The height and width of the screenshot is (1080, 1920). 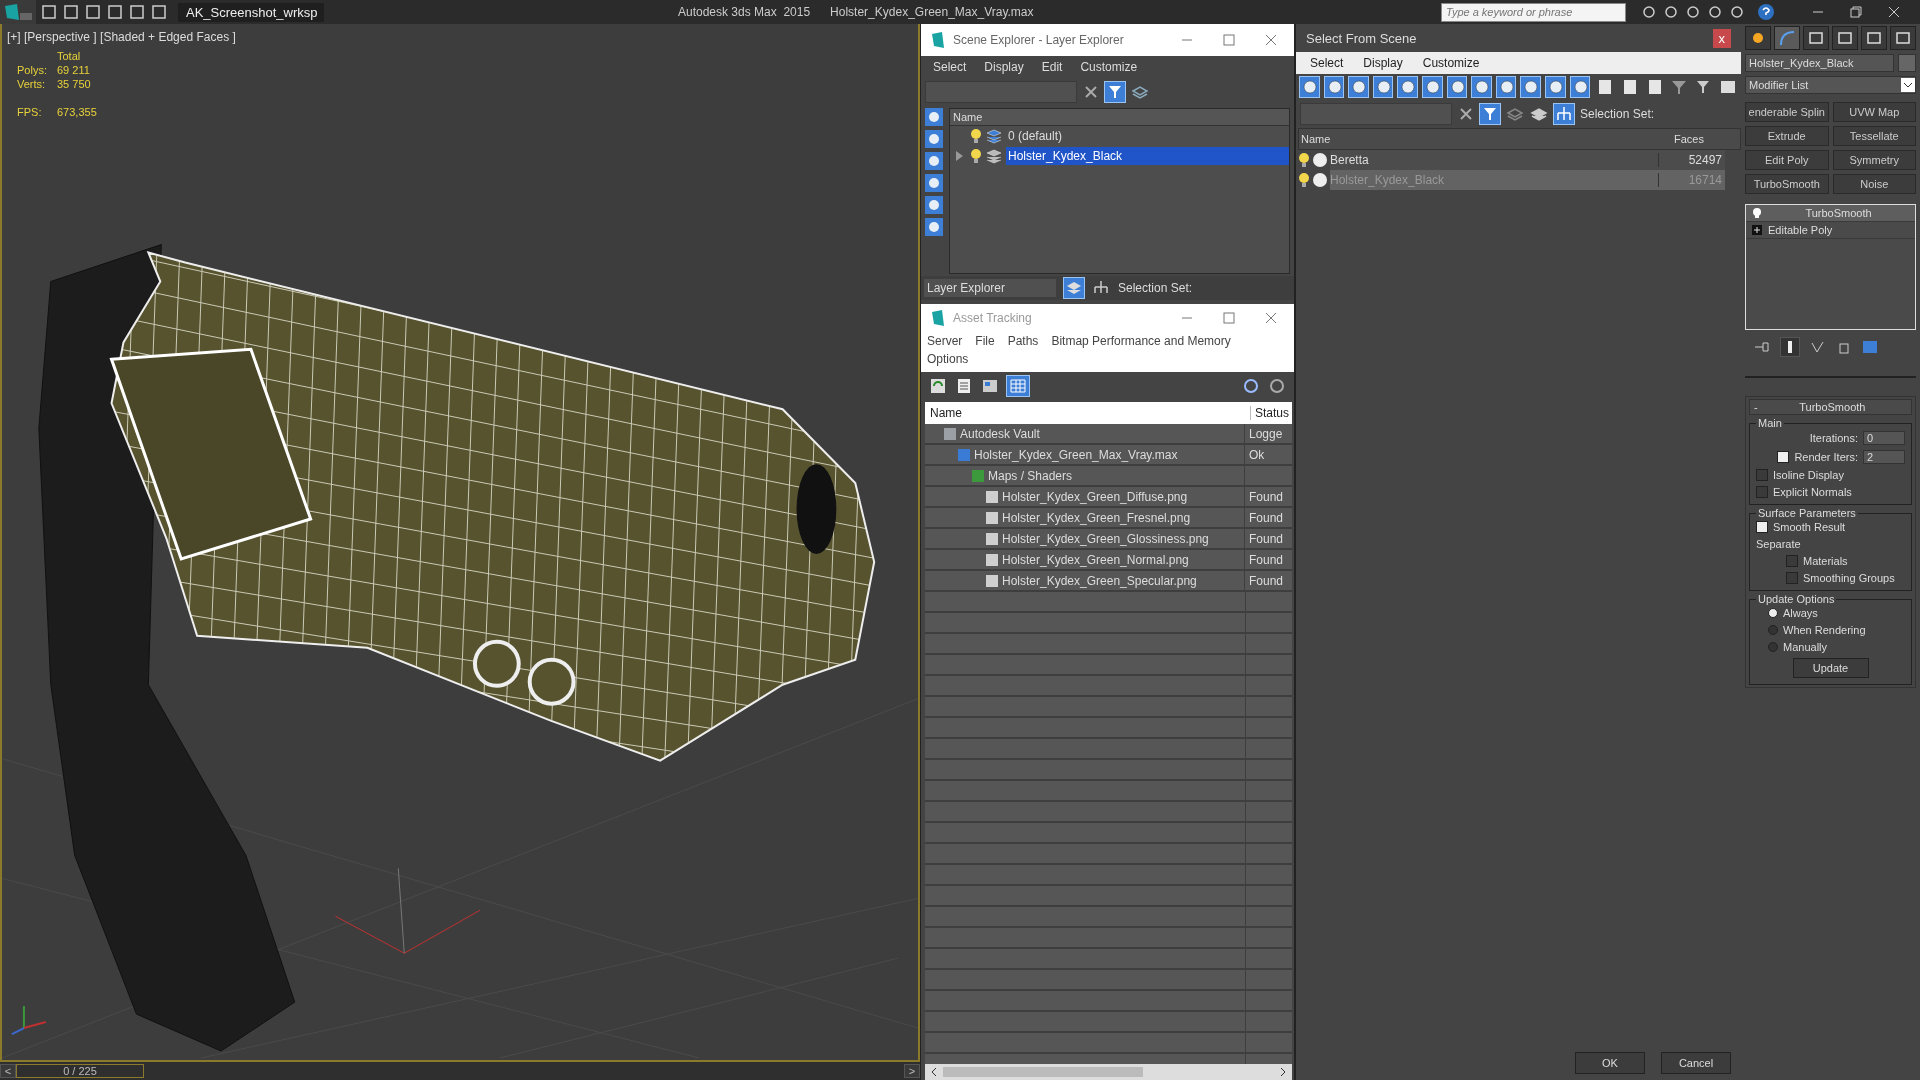 What do you see at coordinates (1856, 12) in the screenshot?
I see `restore-icon` at bounding box center [1856, 12].